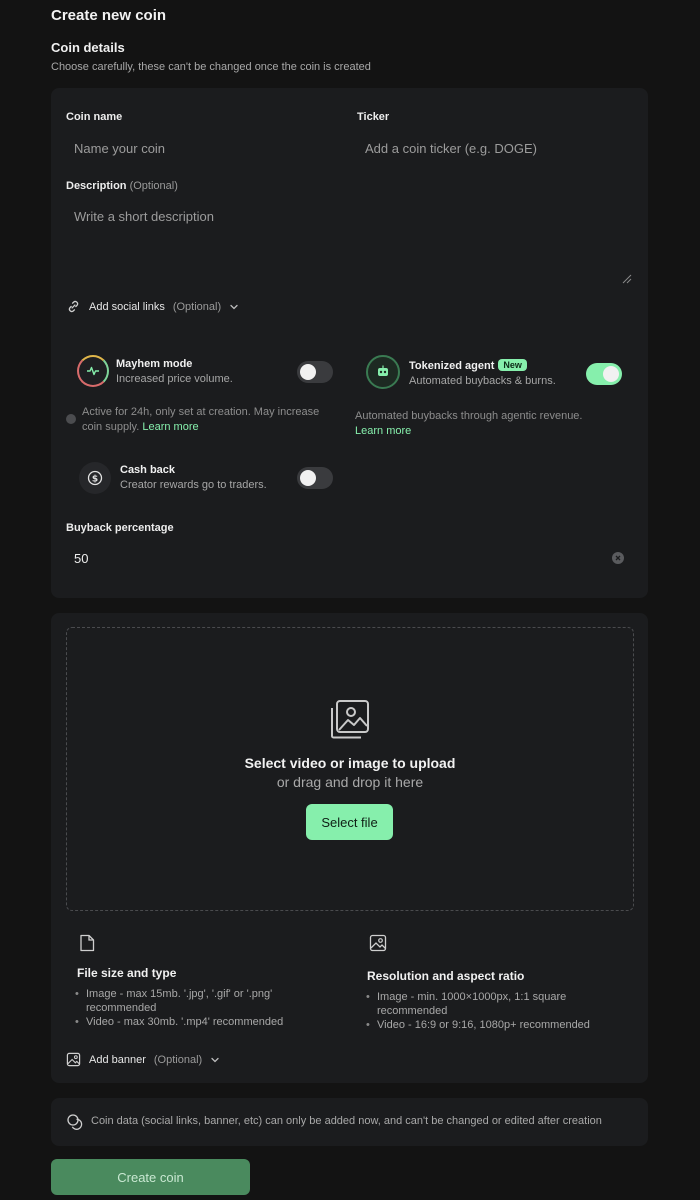  Describe the element at coordinates (350, 719) in the screenshot. I see `image-upload-icon` at that location.